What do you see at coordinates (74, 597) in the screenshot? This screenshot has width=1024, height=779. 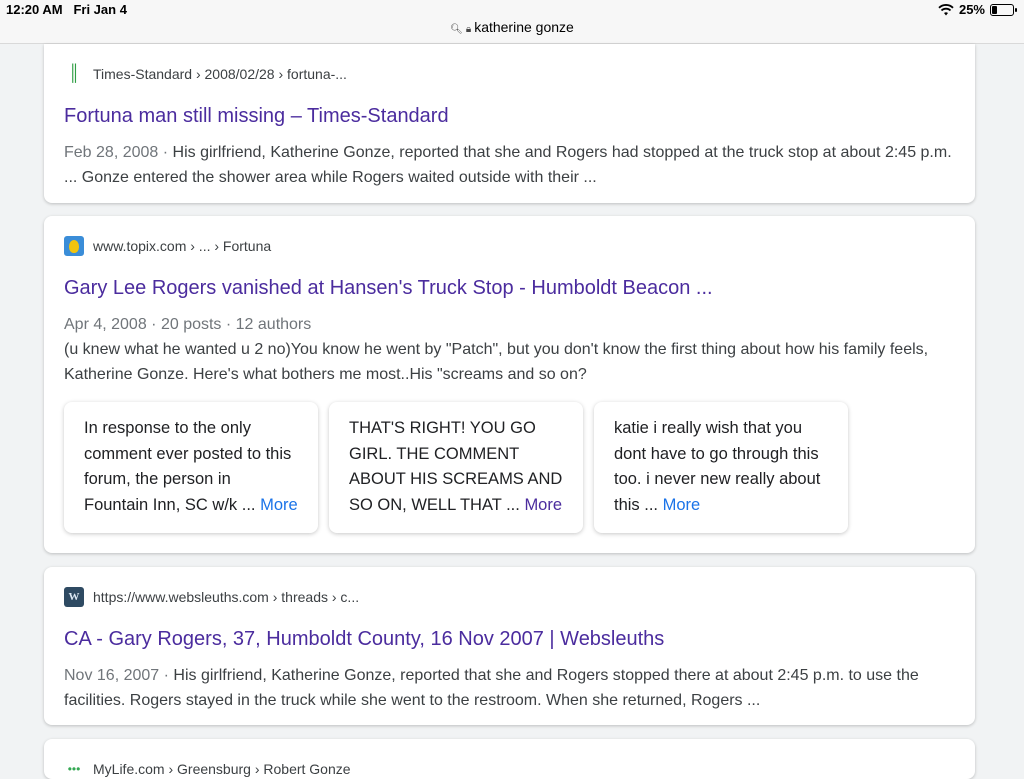 I see `websleuths-icon: W` at bounding box center [74, 597].